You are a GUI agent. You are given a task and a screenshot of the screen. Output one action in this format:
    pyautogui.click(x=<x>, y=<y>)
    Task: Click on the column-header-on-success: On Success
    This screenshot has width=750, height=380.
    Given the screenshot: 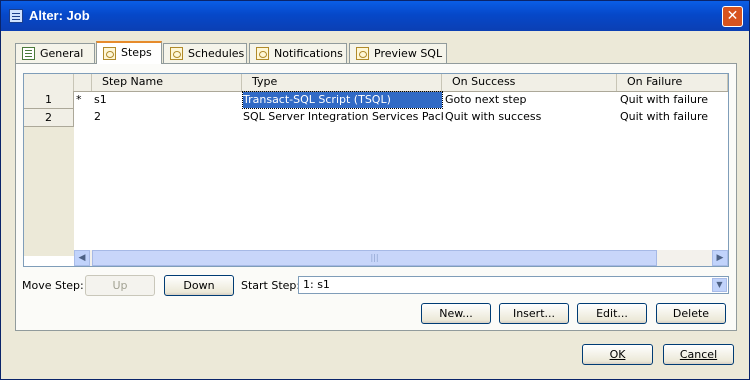 What is the action you would take?
    pyautogui.click(x=529, y=82)
    